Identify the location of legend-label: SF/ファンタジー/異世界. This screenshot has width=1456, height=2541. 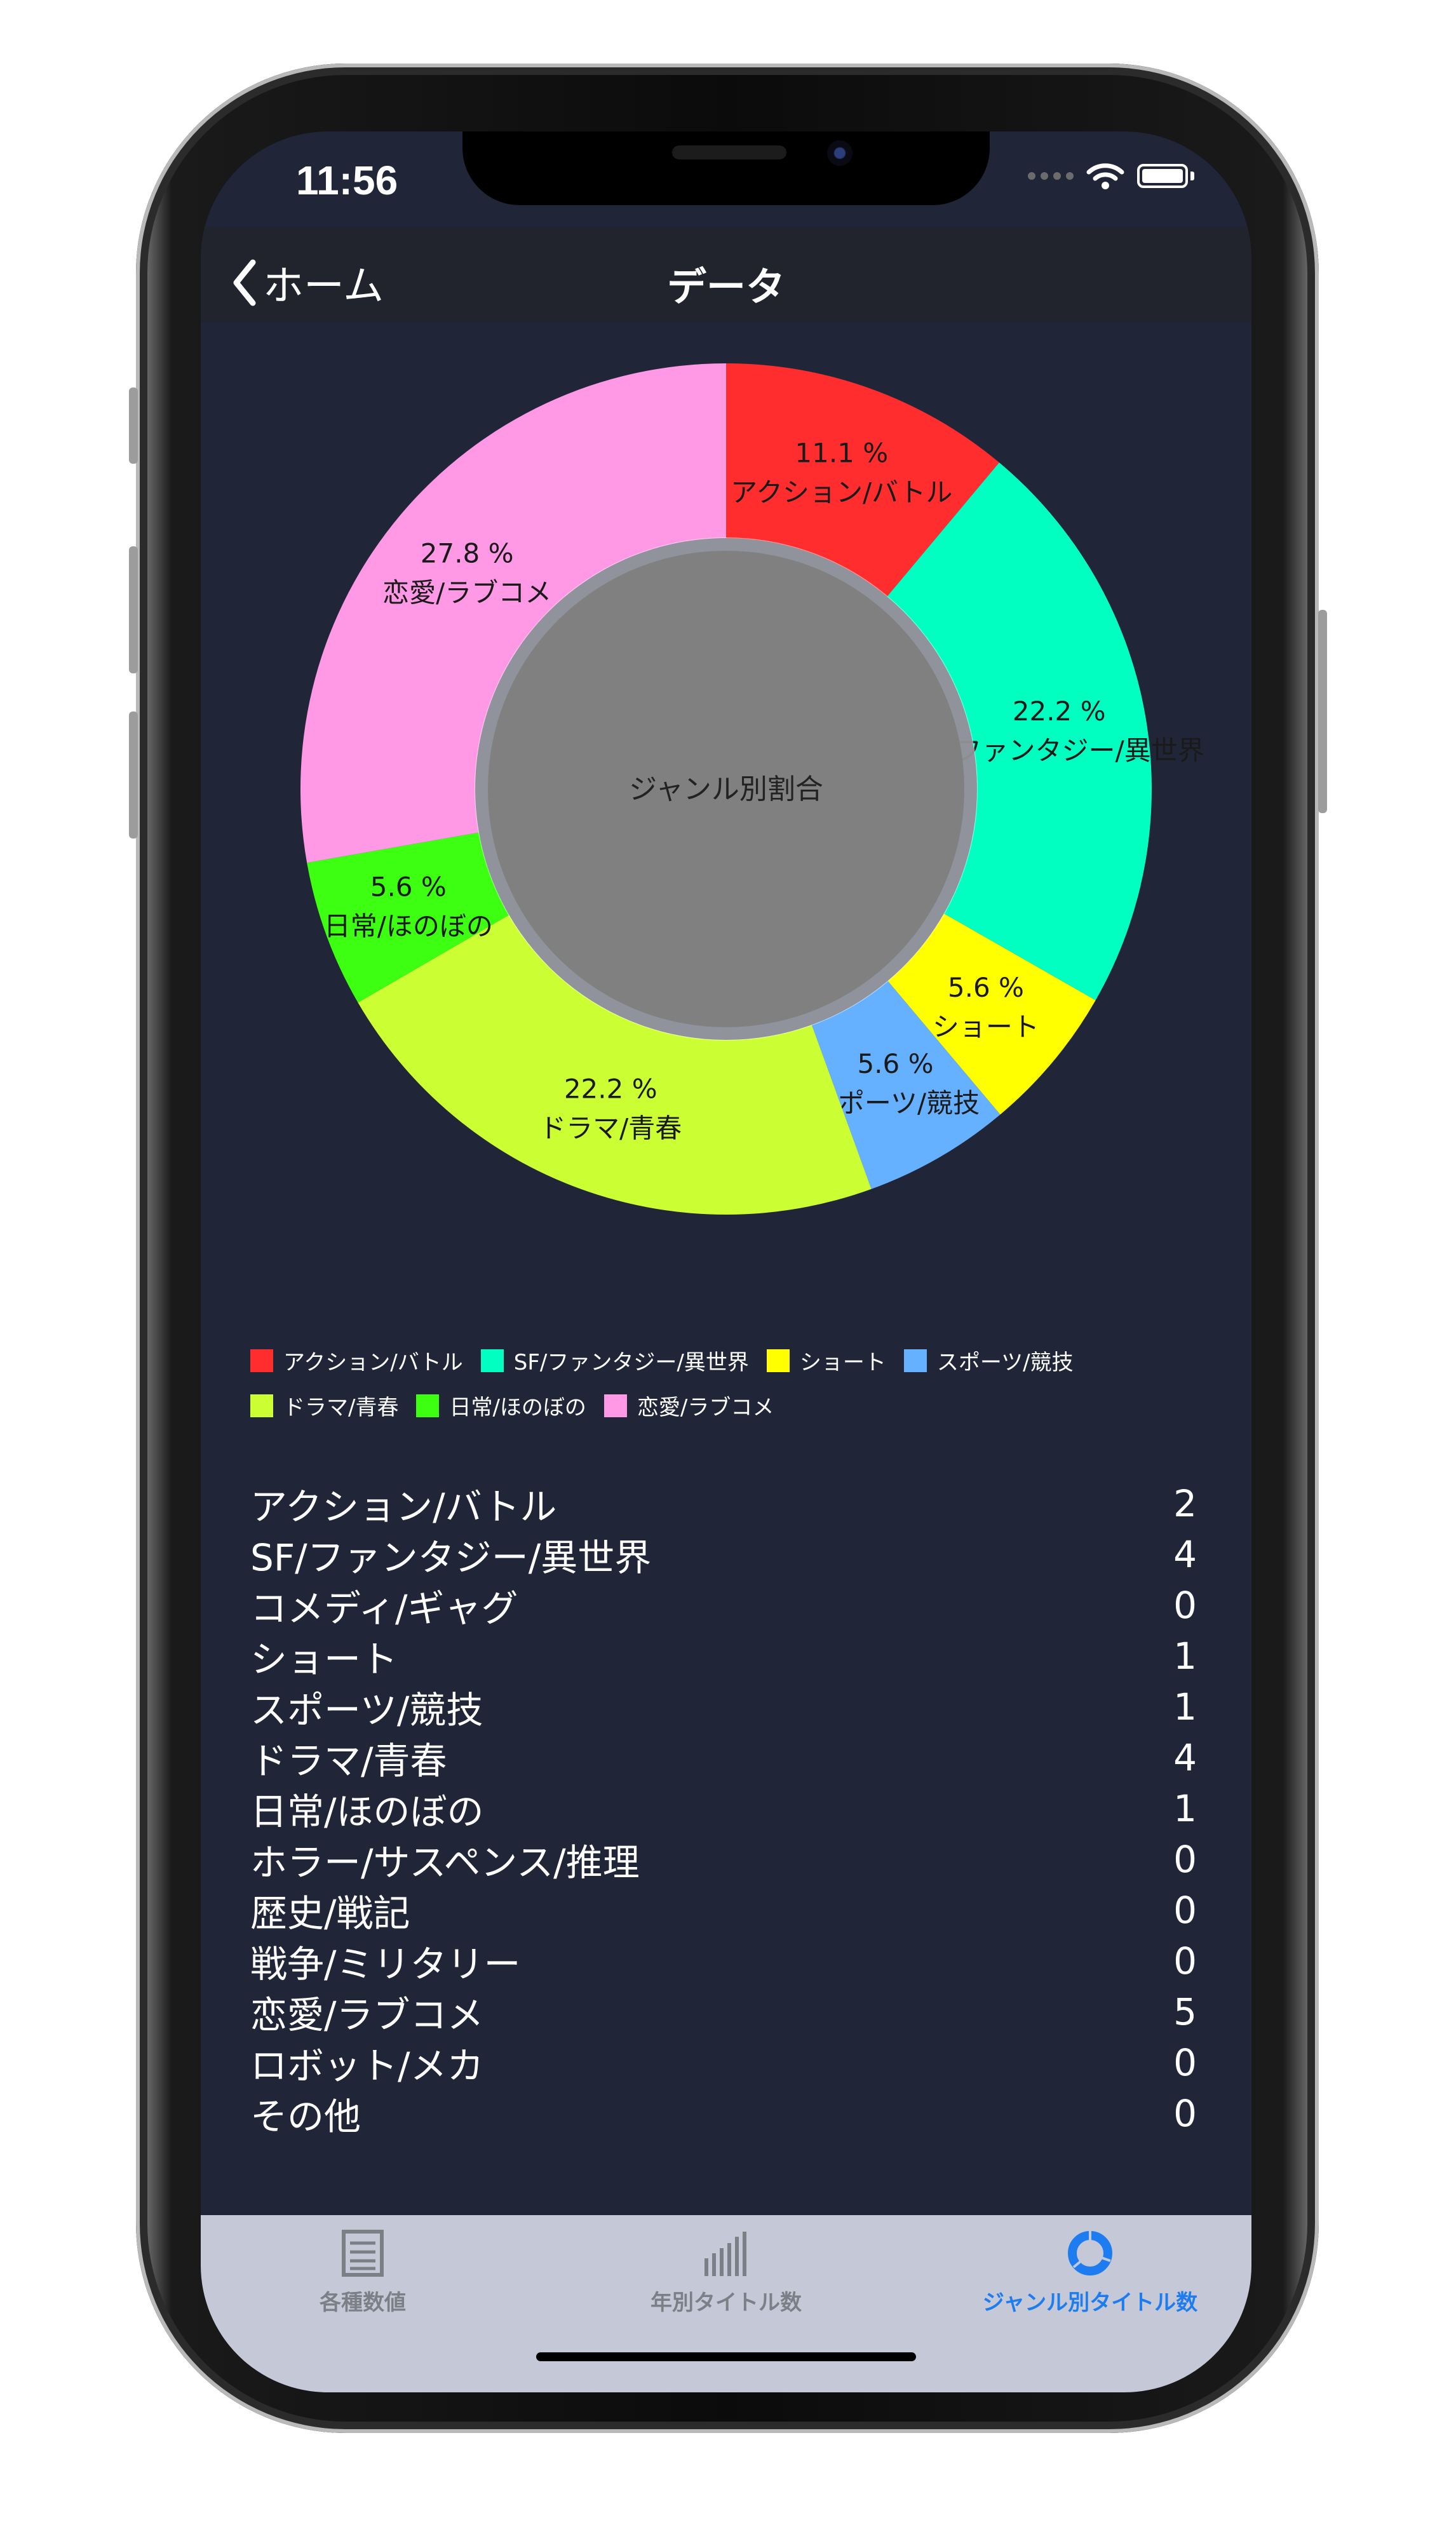
(631, 1362).